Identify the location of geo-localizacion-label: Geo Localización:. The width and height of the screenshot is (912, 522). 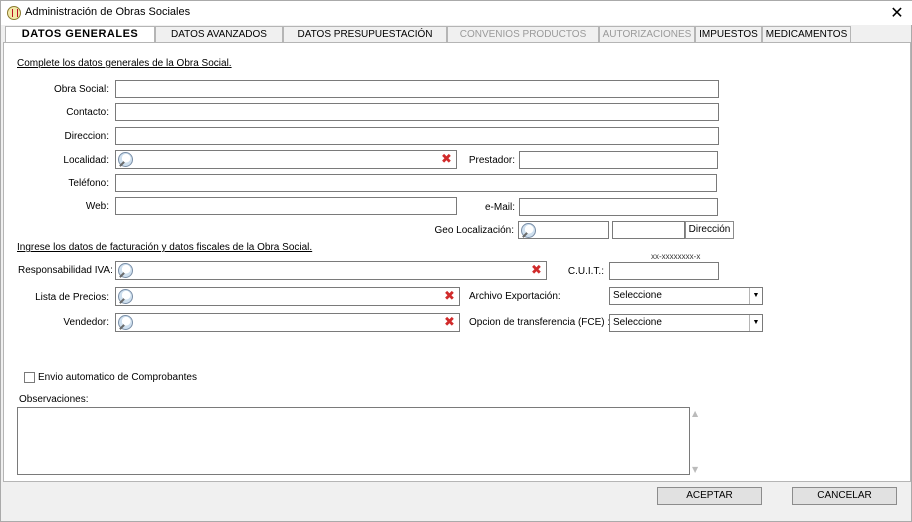
(474, 230).